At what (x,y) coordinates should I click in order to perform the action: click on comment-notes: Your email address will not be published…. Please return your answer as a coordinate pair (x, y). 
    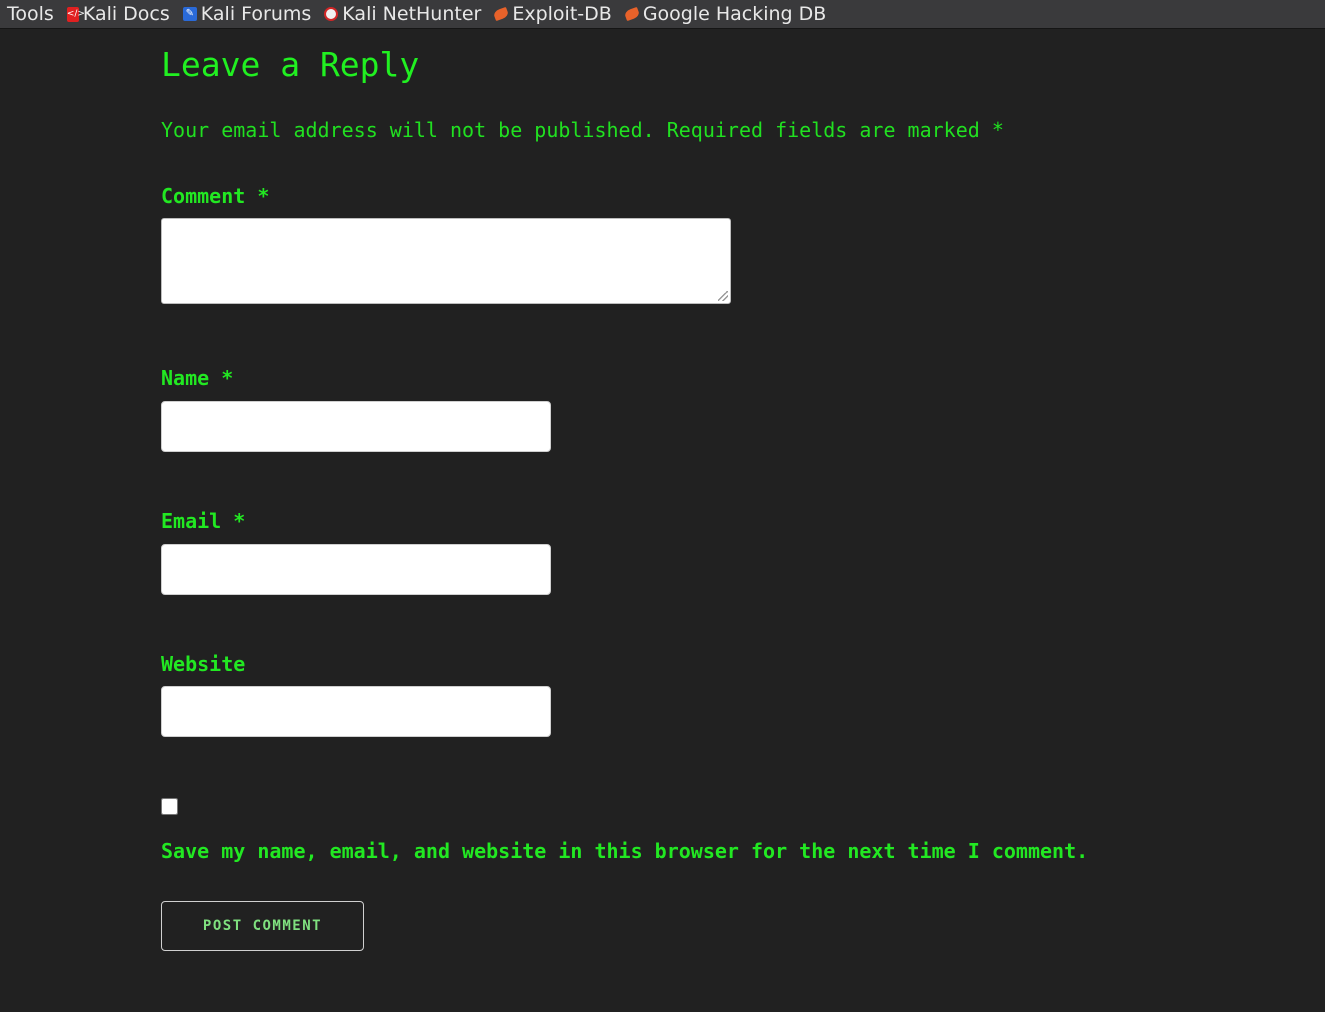
    Looking at the image, I should click on (582, 130).